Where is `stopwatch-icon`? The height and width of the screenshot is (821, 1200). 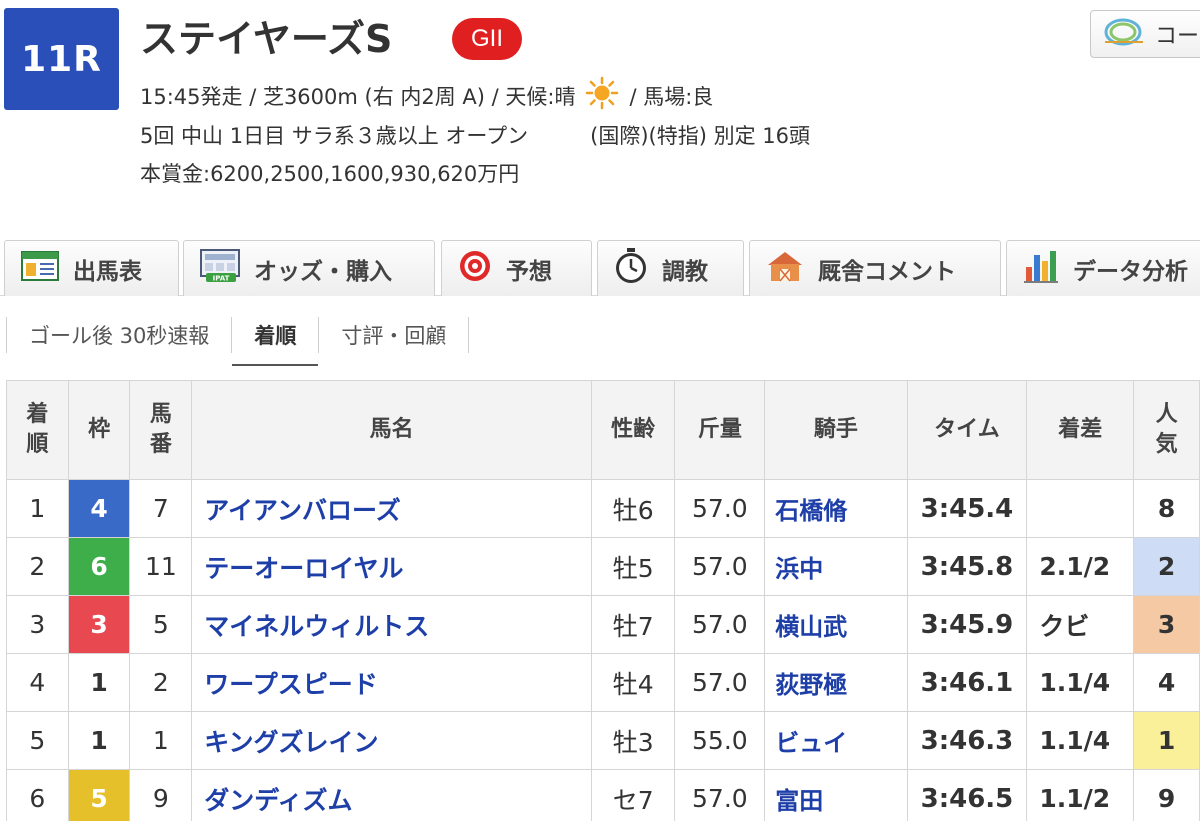
stopwatch-icon is located at coordinates (631, 268).